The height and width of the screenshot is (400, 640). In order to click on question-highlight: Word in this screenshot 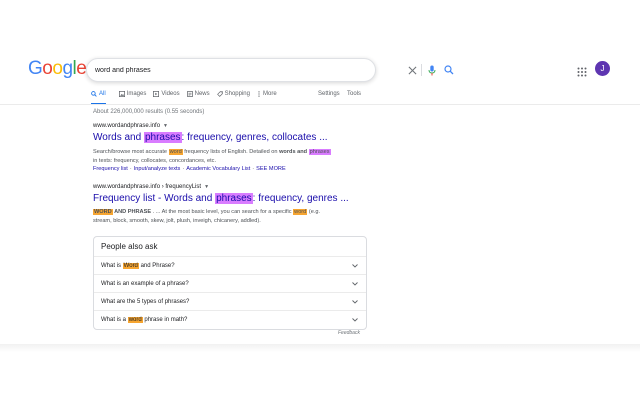, I will do `click(130, 266)`.